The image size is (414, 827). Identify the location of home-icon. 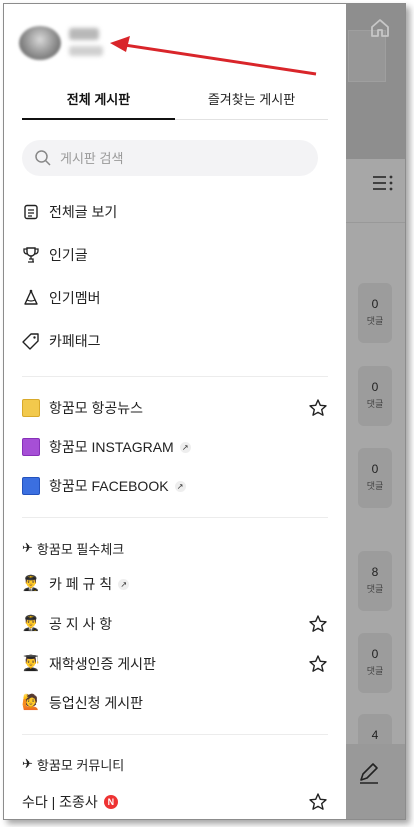
(380, 28).